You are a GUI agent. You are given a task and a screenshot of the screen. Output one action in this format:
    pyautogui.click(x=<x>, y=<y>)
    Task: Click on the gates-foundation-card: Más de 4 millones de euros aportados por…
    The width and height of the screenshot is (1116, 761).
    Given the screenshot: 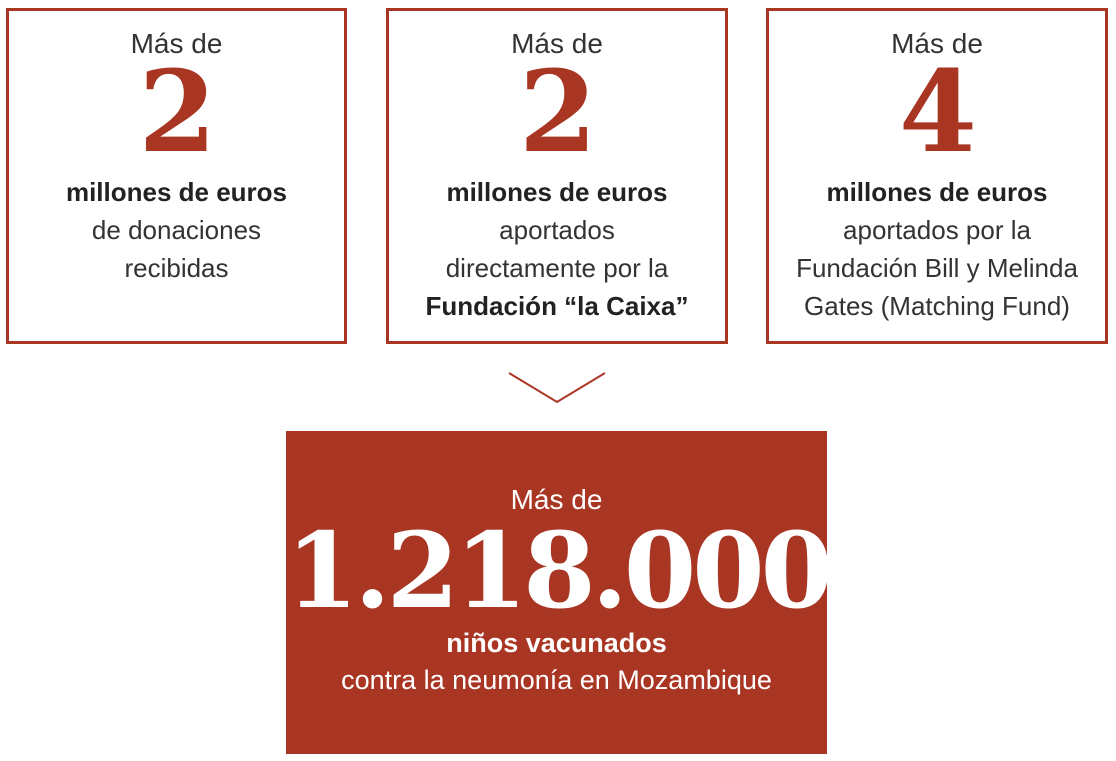 What is the action you would take?
    pyautogui.click(x=937, y=176)
    